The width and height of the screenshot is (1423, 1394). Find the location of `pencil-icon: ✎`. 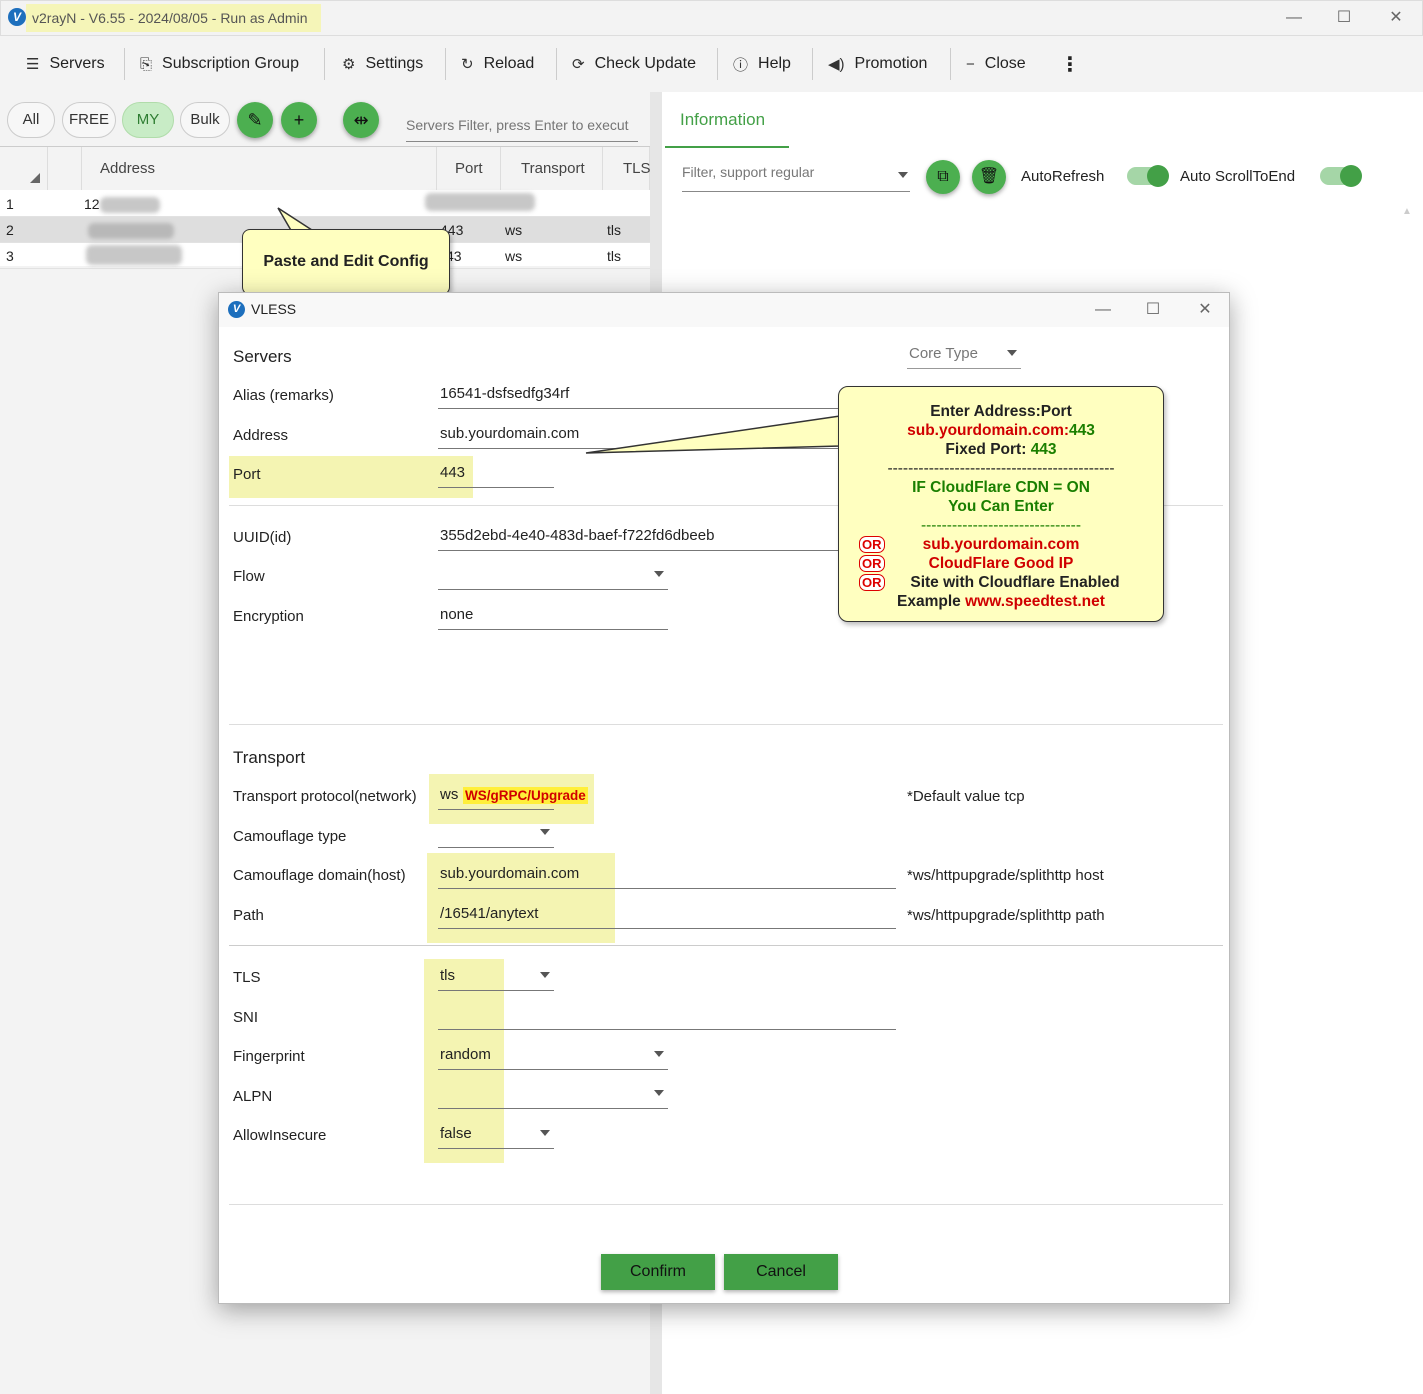

pencil-icon: ✎ is located at coordinates (255, 120).